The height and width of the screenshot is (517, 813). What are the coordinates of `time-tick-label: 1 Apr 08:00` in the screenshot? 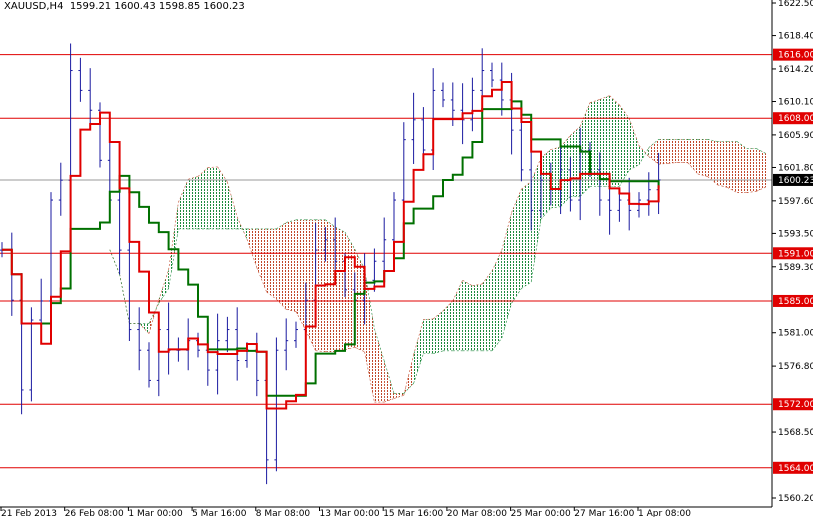 It's located at (664, 513).